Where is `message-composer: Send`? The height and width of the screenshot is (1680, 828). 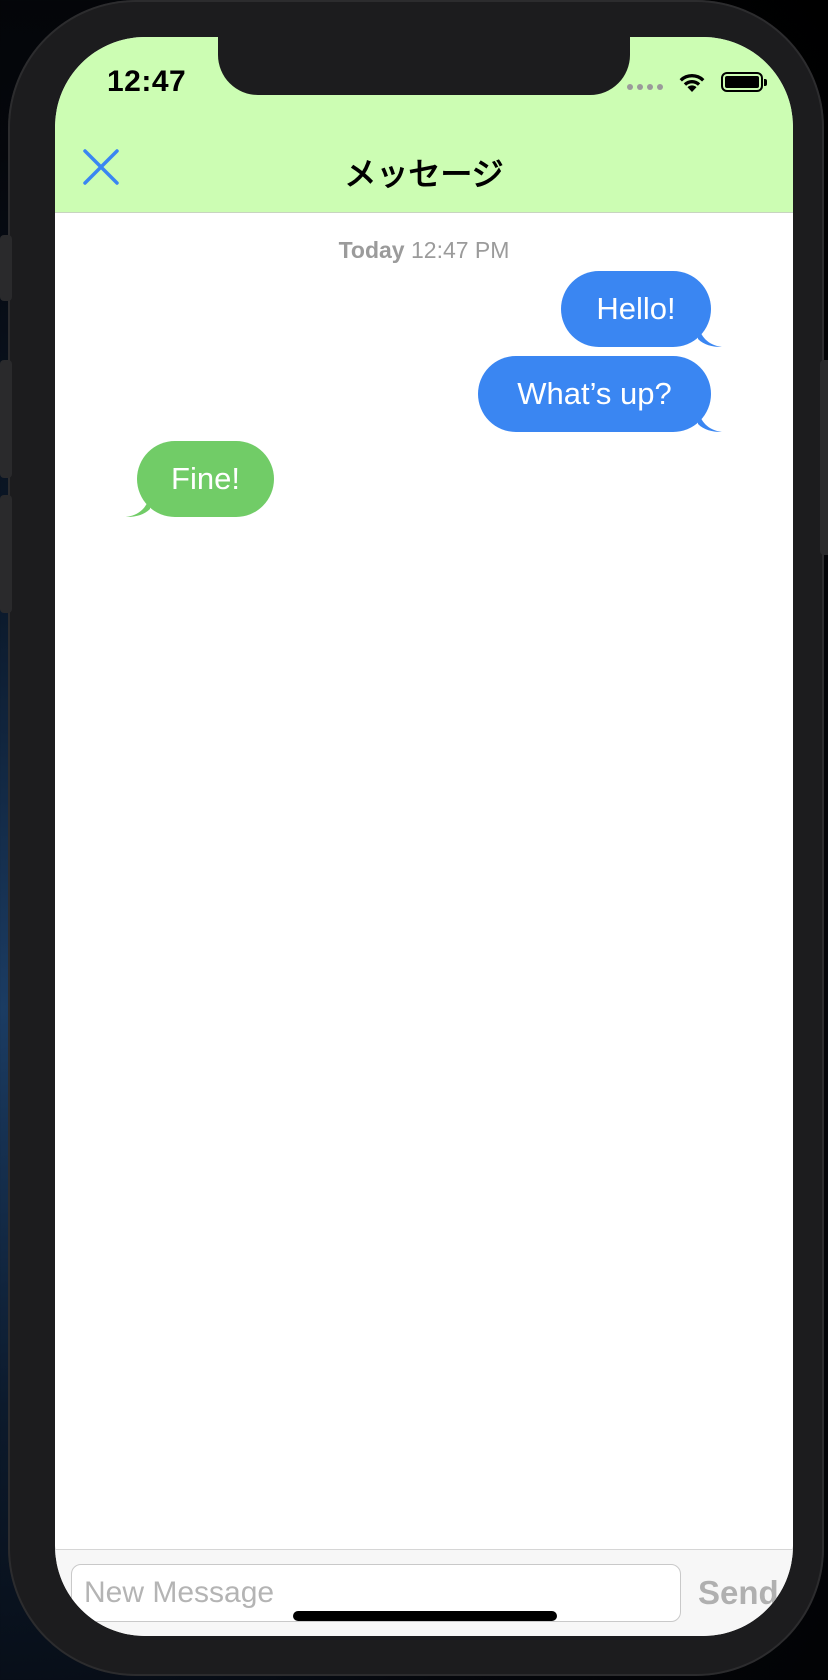
message-composer: Send is located at coordinates (424, 1592).